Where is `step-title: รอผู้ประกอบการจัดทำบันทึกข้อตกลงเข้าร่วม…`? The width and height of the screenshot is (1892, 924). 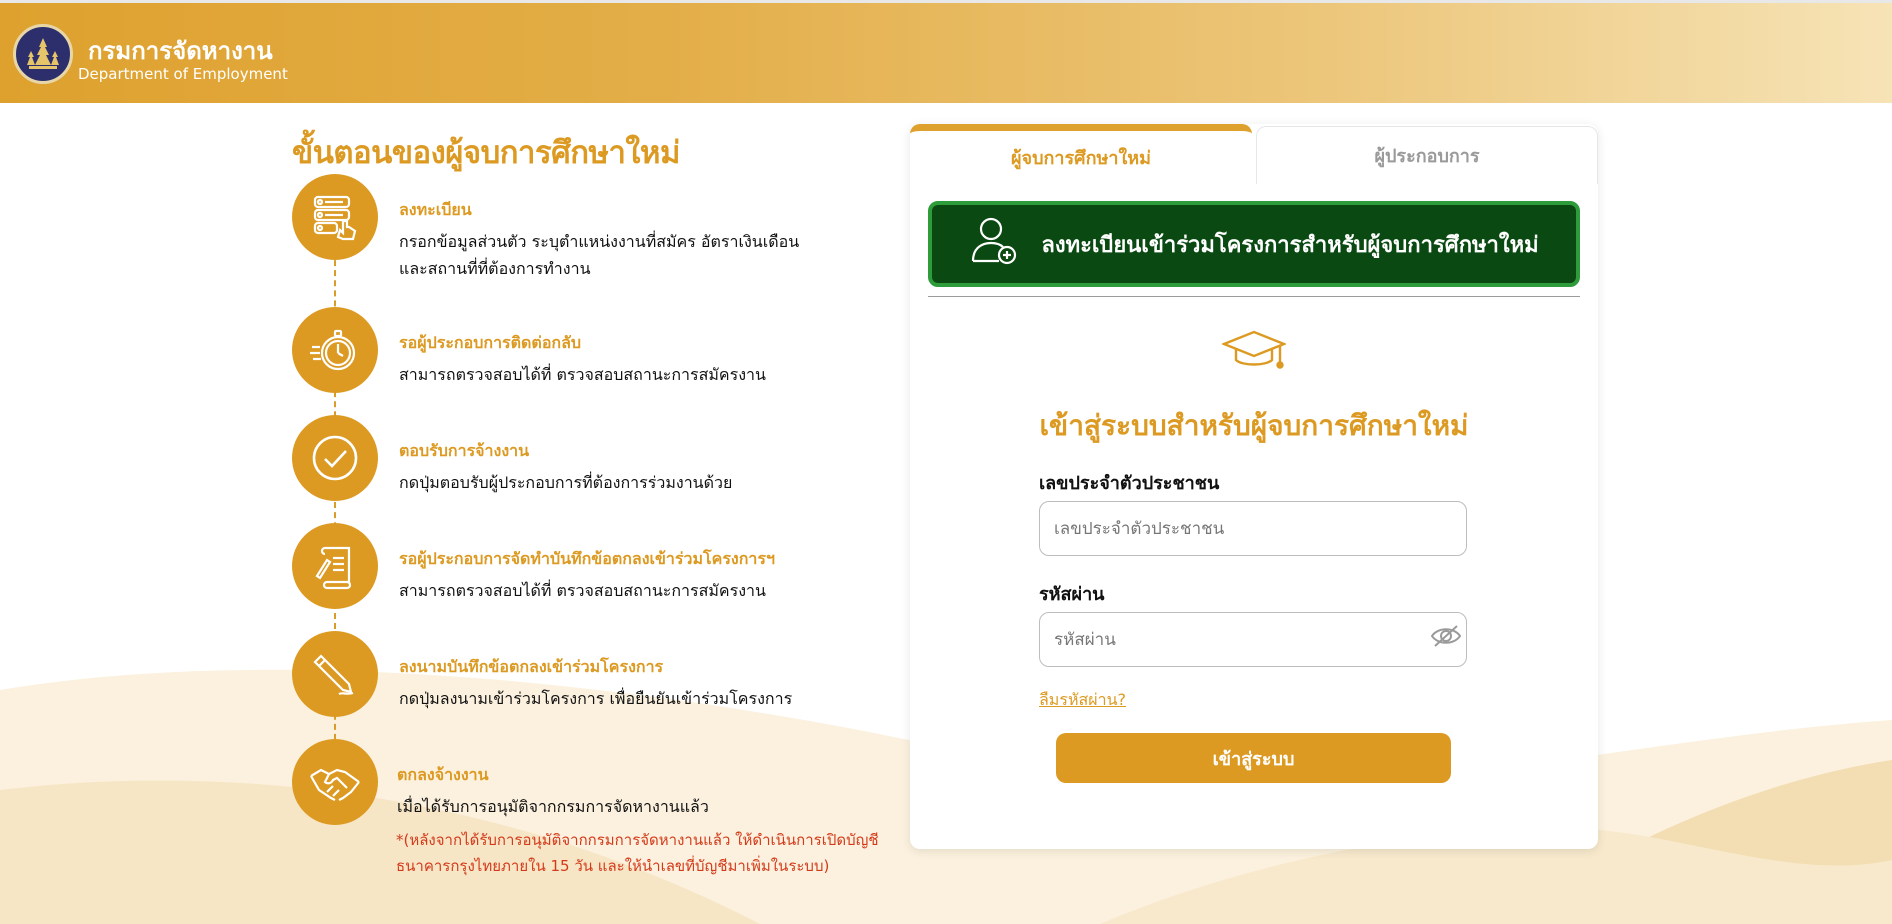
step-title: รอผู้ประกอบการจัดทำบันทึกข้อตกลงเข้าร่วม… is located at coordinates (587, 558).